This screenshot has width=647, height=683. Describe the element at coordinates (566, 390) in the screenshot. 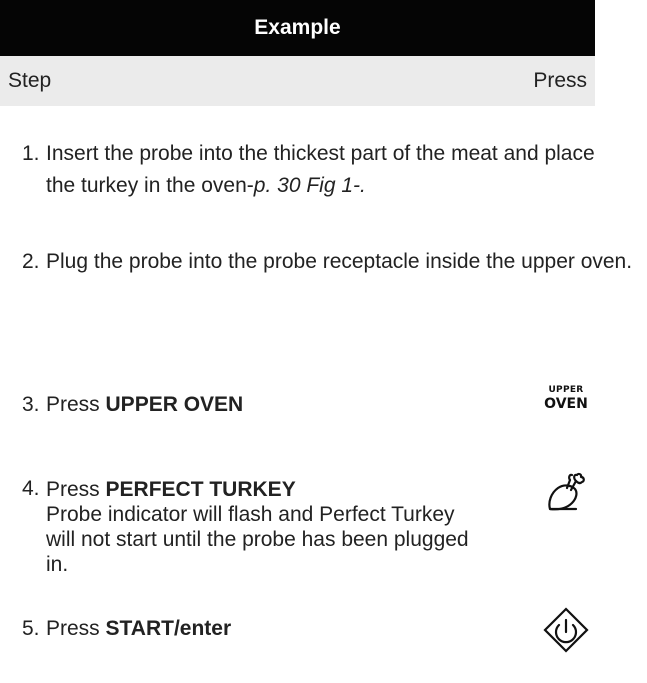

I see `upper-oven-key-line1: UPPER` at that location.